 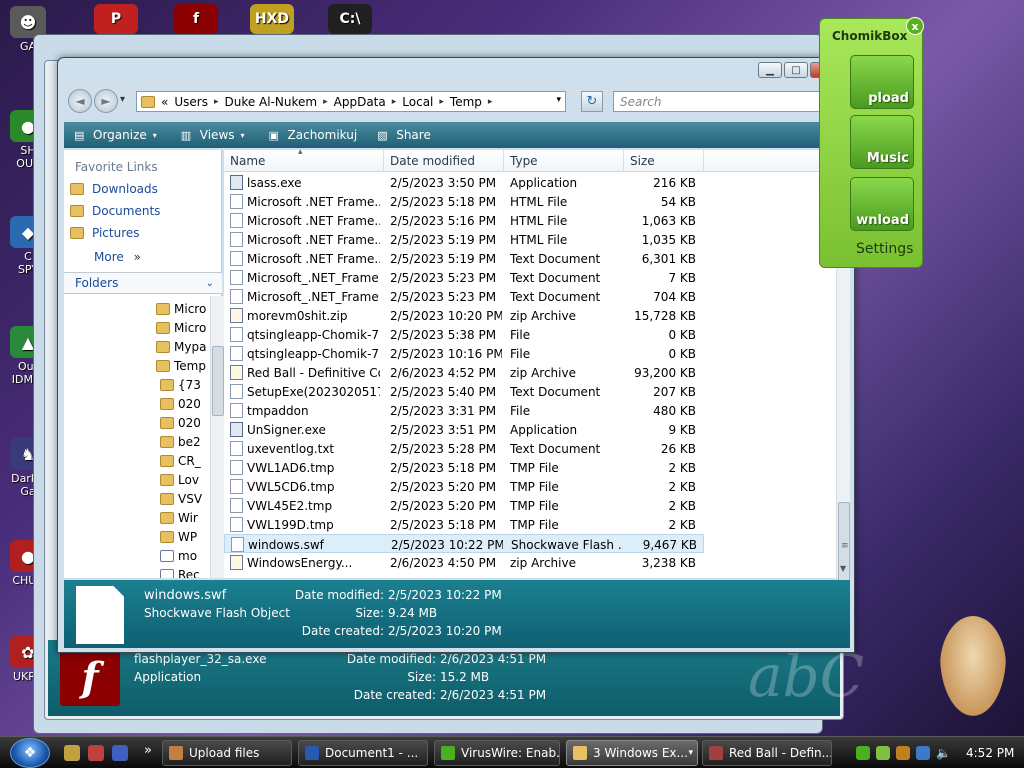 I want to click on table-row: tmpaddon 2/5/2023 3:31 PM File 480 KB, so click(x=464, y=410).